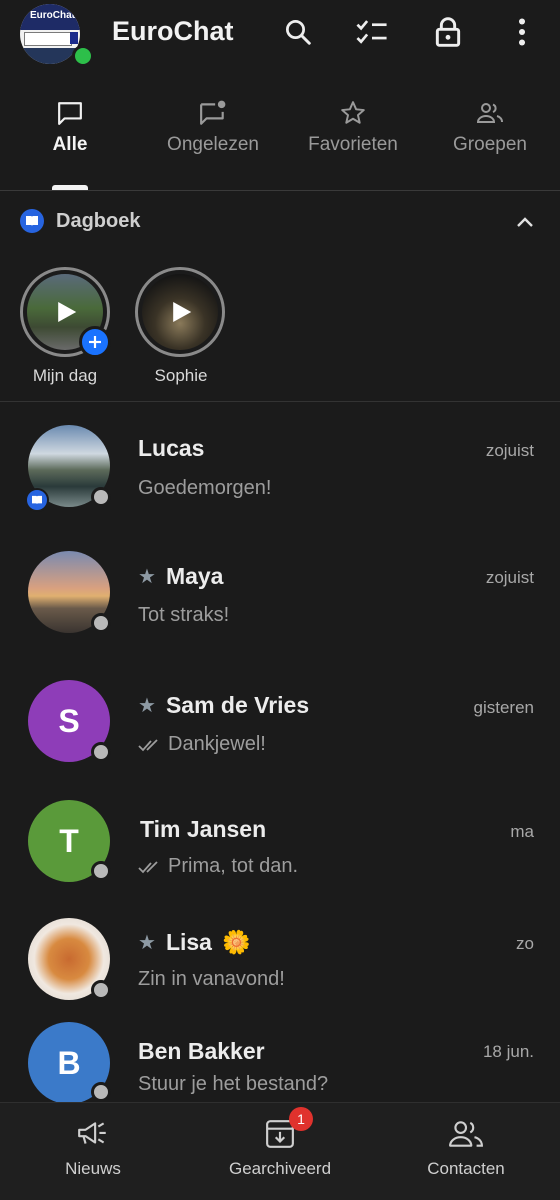  I want to click on chat-row-tim-jansen: Tim Jansen, so click(203, 829).